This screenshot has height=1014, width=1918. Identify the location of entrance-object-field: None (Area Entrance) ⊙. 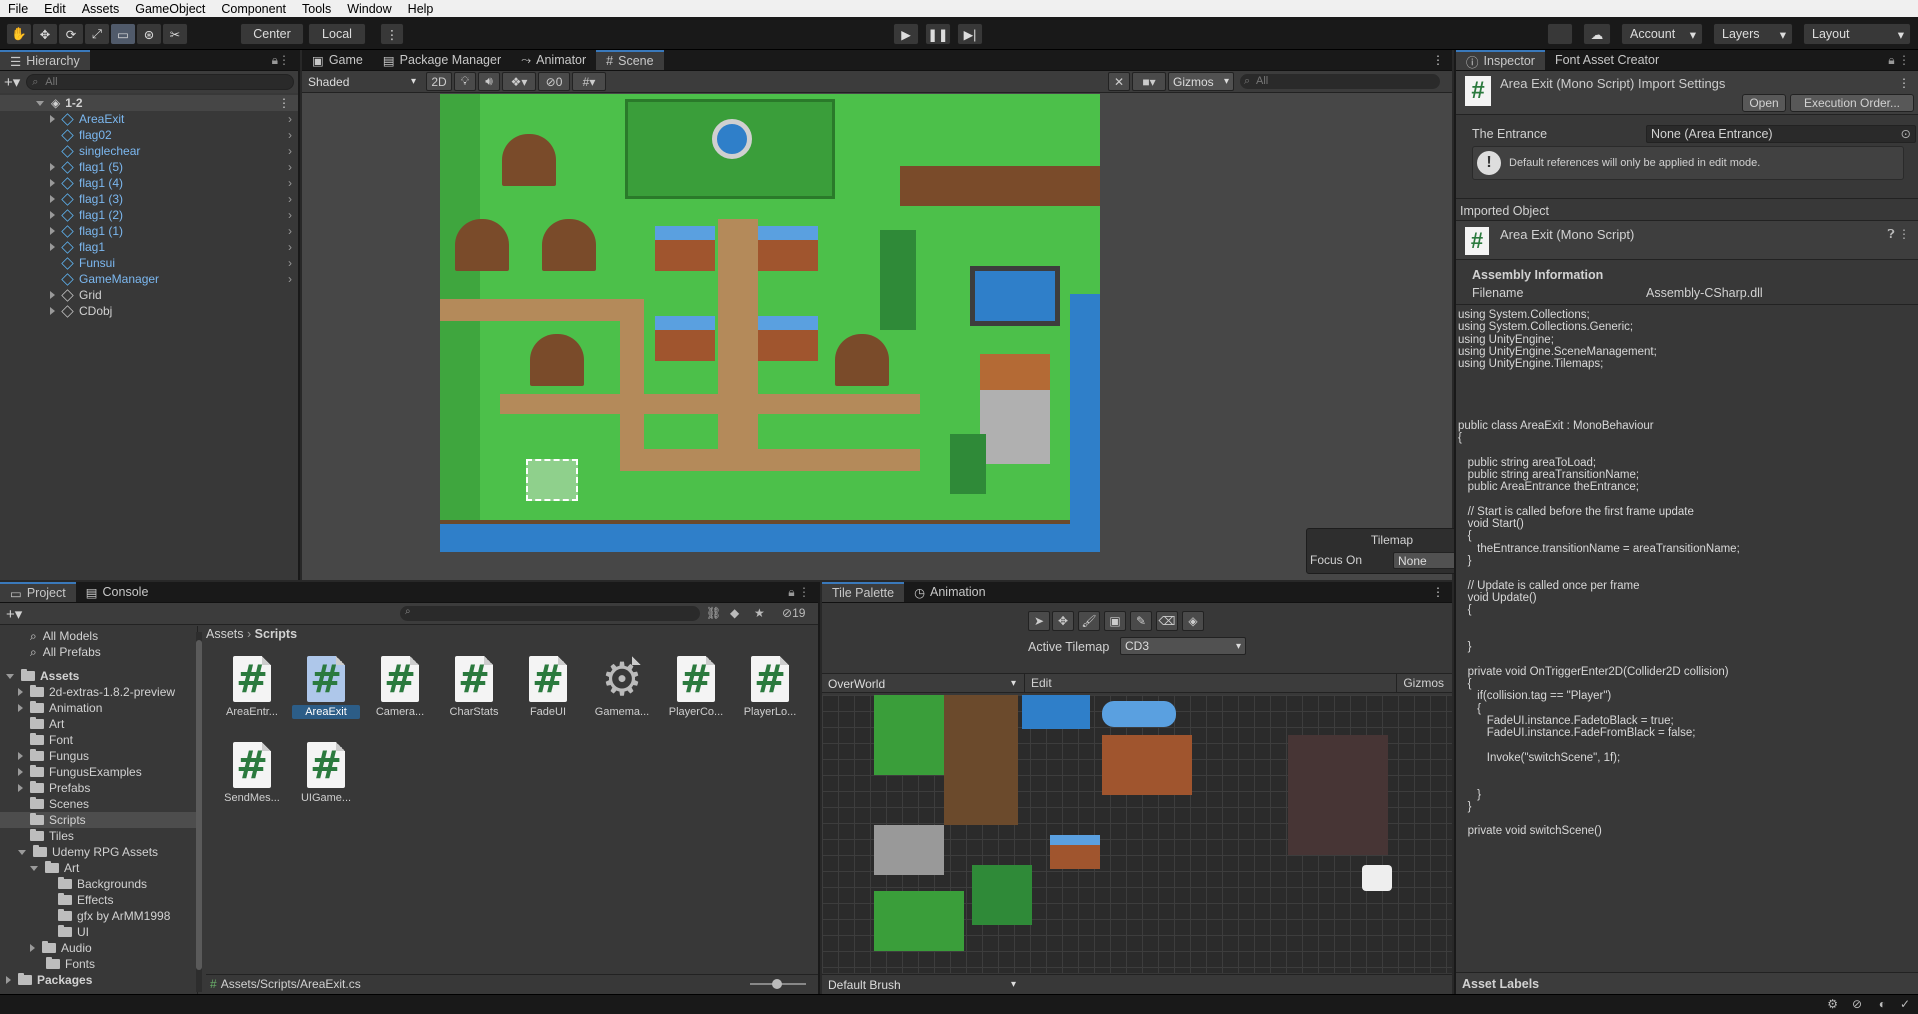
(1781, 134).